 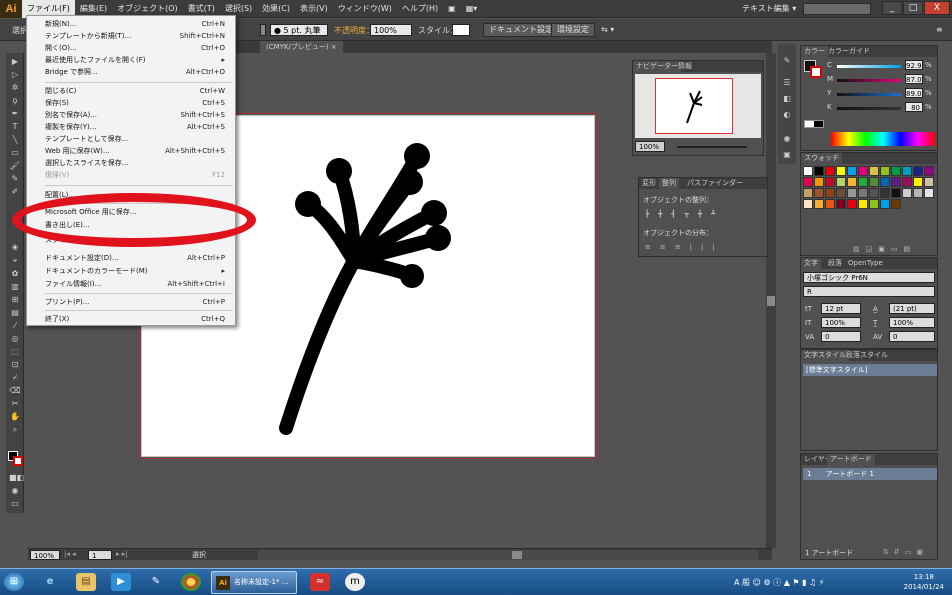 What do you see at coordinates (865, 263) in the screenshot?
I see `tab-opentype: OpenType` at bounding box center [865, 263].